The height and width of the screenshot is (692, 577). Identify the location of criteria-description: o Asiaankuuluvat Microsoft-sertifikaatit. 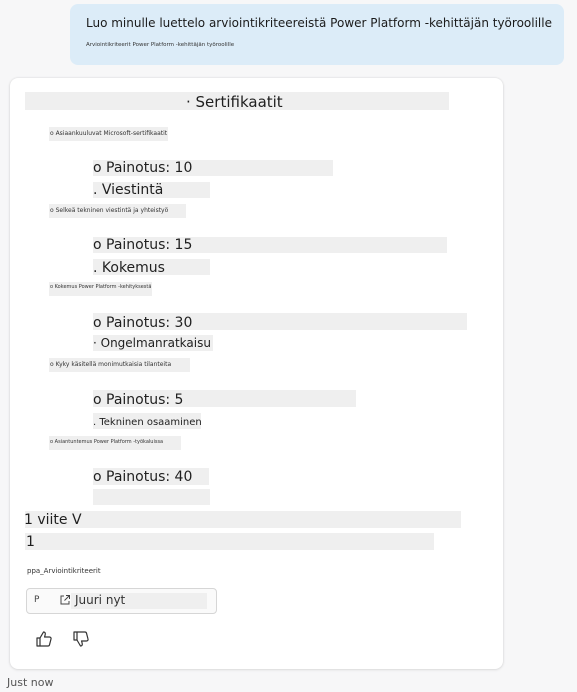
(109, 133).